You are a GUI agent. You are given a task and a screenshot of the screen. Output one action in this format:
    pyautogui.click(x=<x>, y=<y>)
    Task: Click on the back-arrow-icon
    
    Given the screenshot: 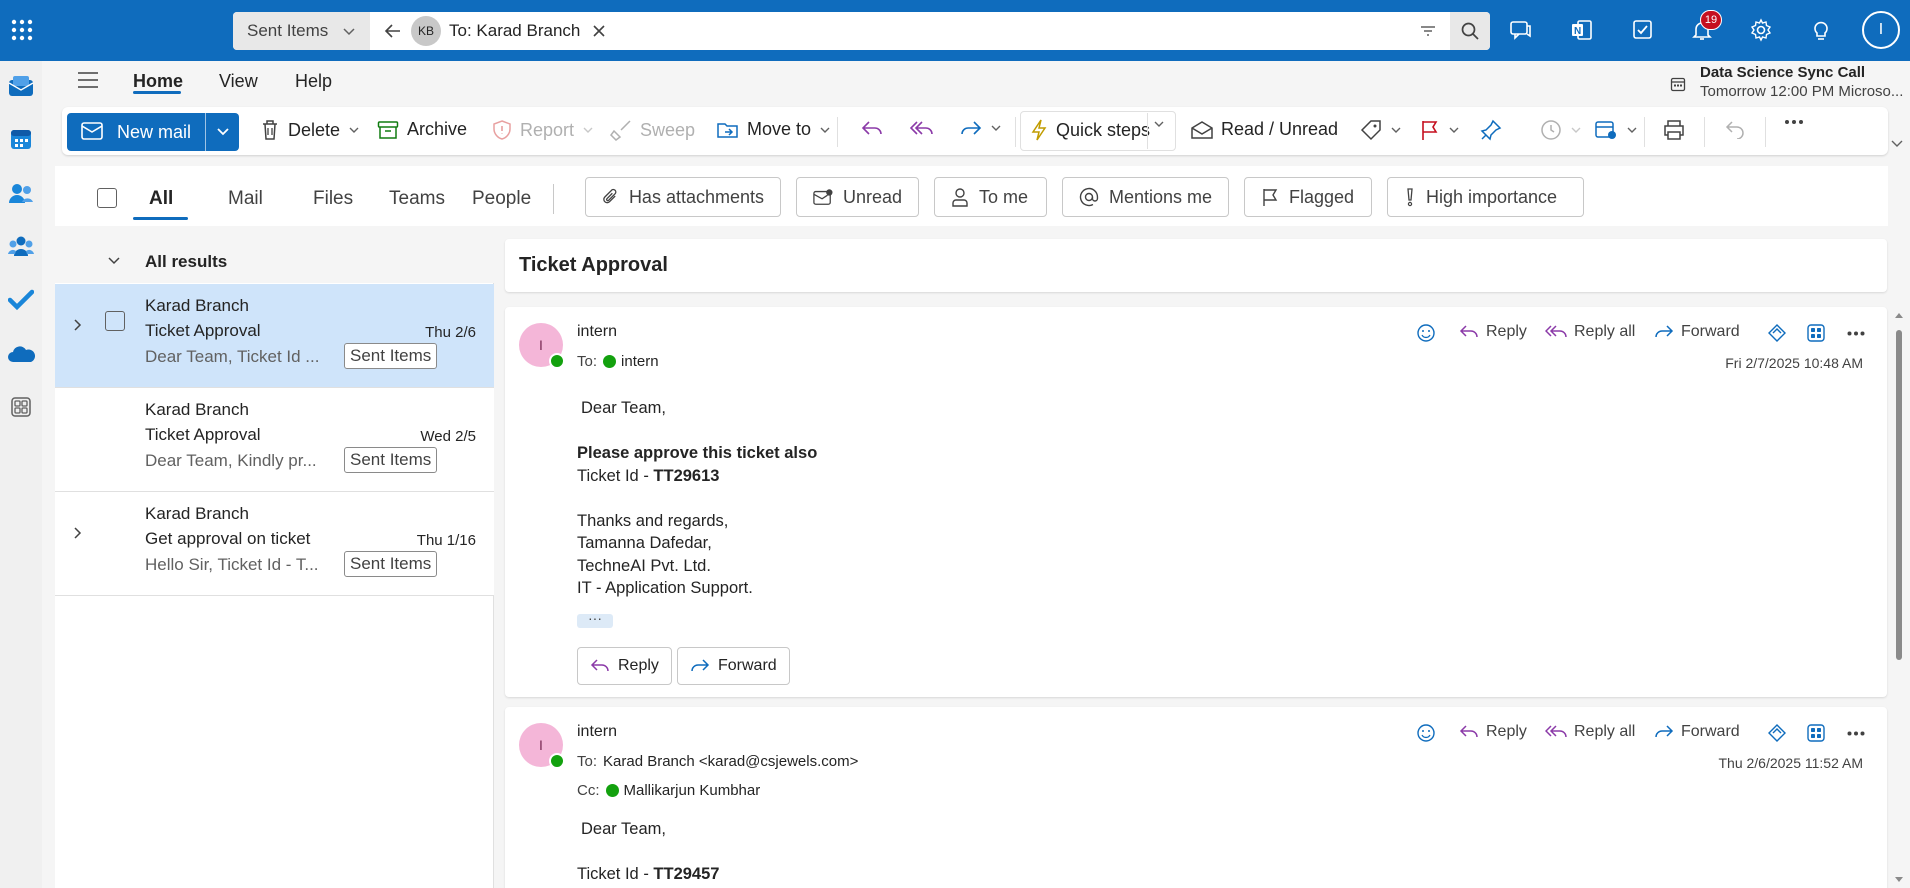 What is the action you would take?
    pyautogui.click(x=393, y=31)
    